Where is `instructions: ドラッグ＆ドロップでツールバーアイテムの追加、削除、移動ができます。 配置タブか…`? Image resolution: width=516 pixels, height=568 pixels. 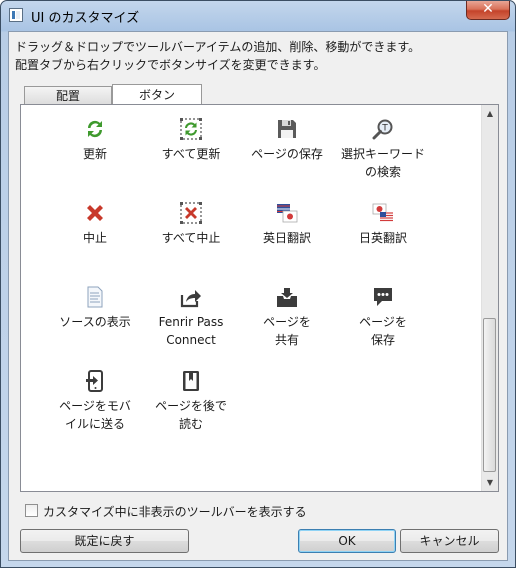 instructions: ドラッグ＆ドロップでツールバーアイテムの追加、削除、移動ができます。 配置タブか… is located at coordinates (217, 56).